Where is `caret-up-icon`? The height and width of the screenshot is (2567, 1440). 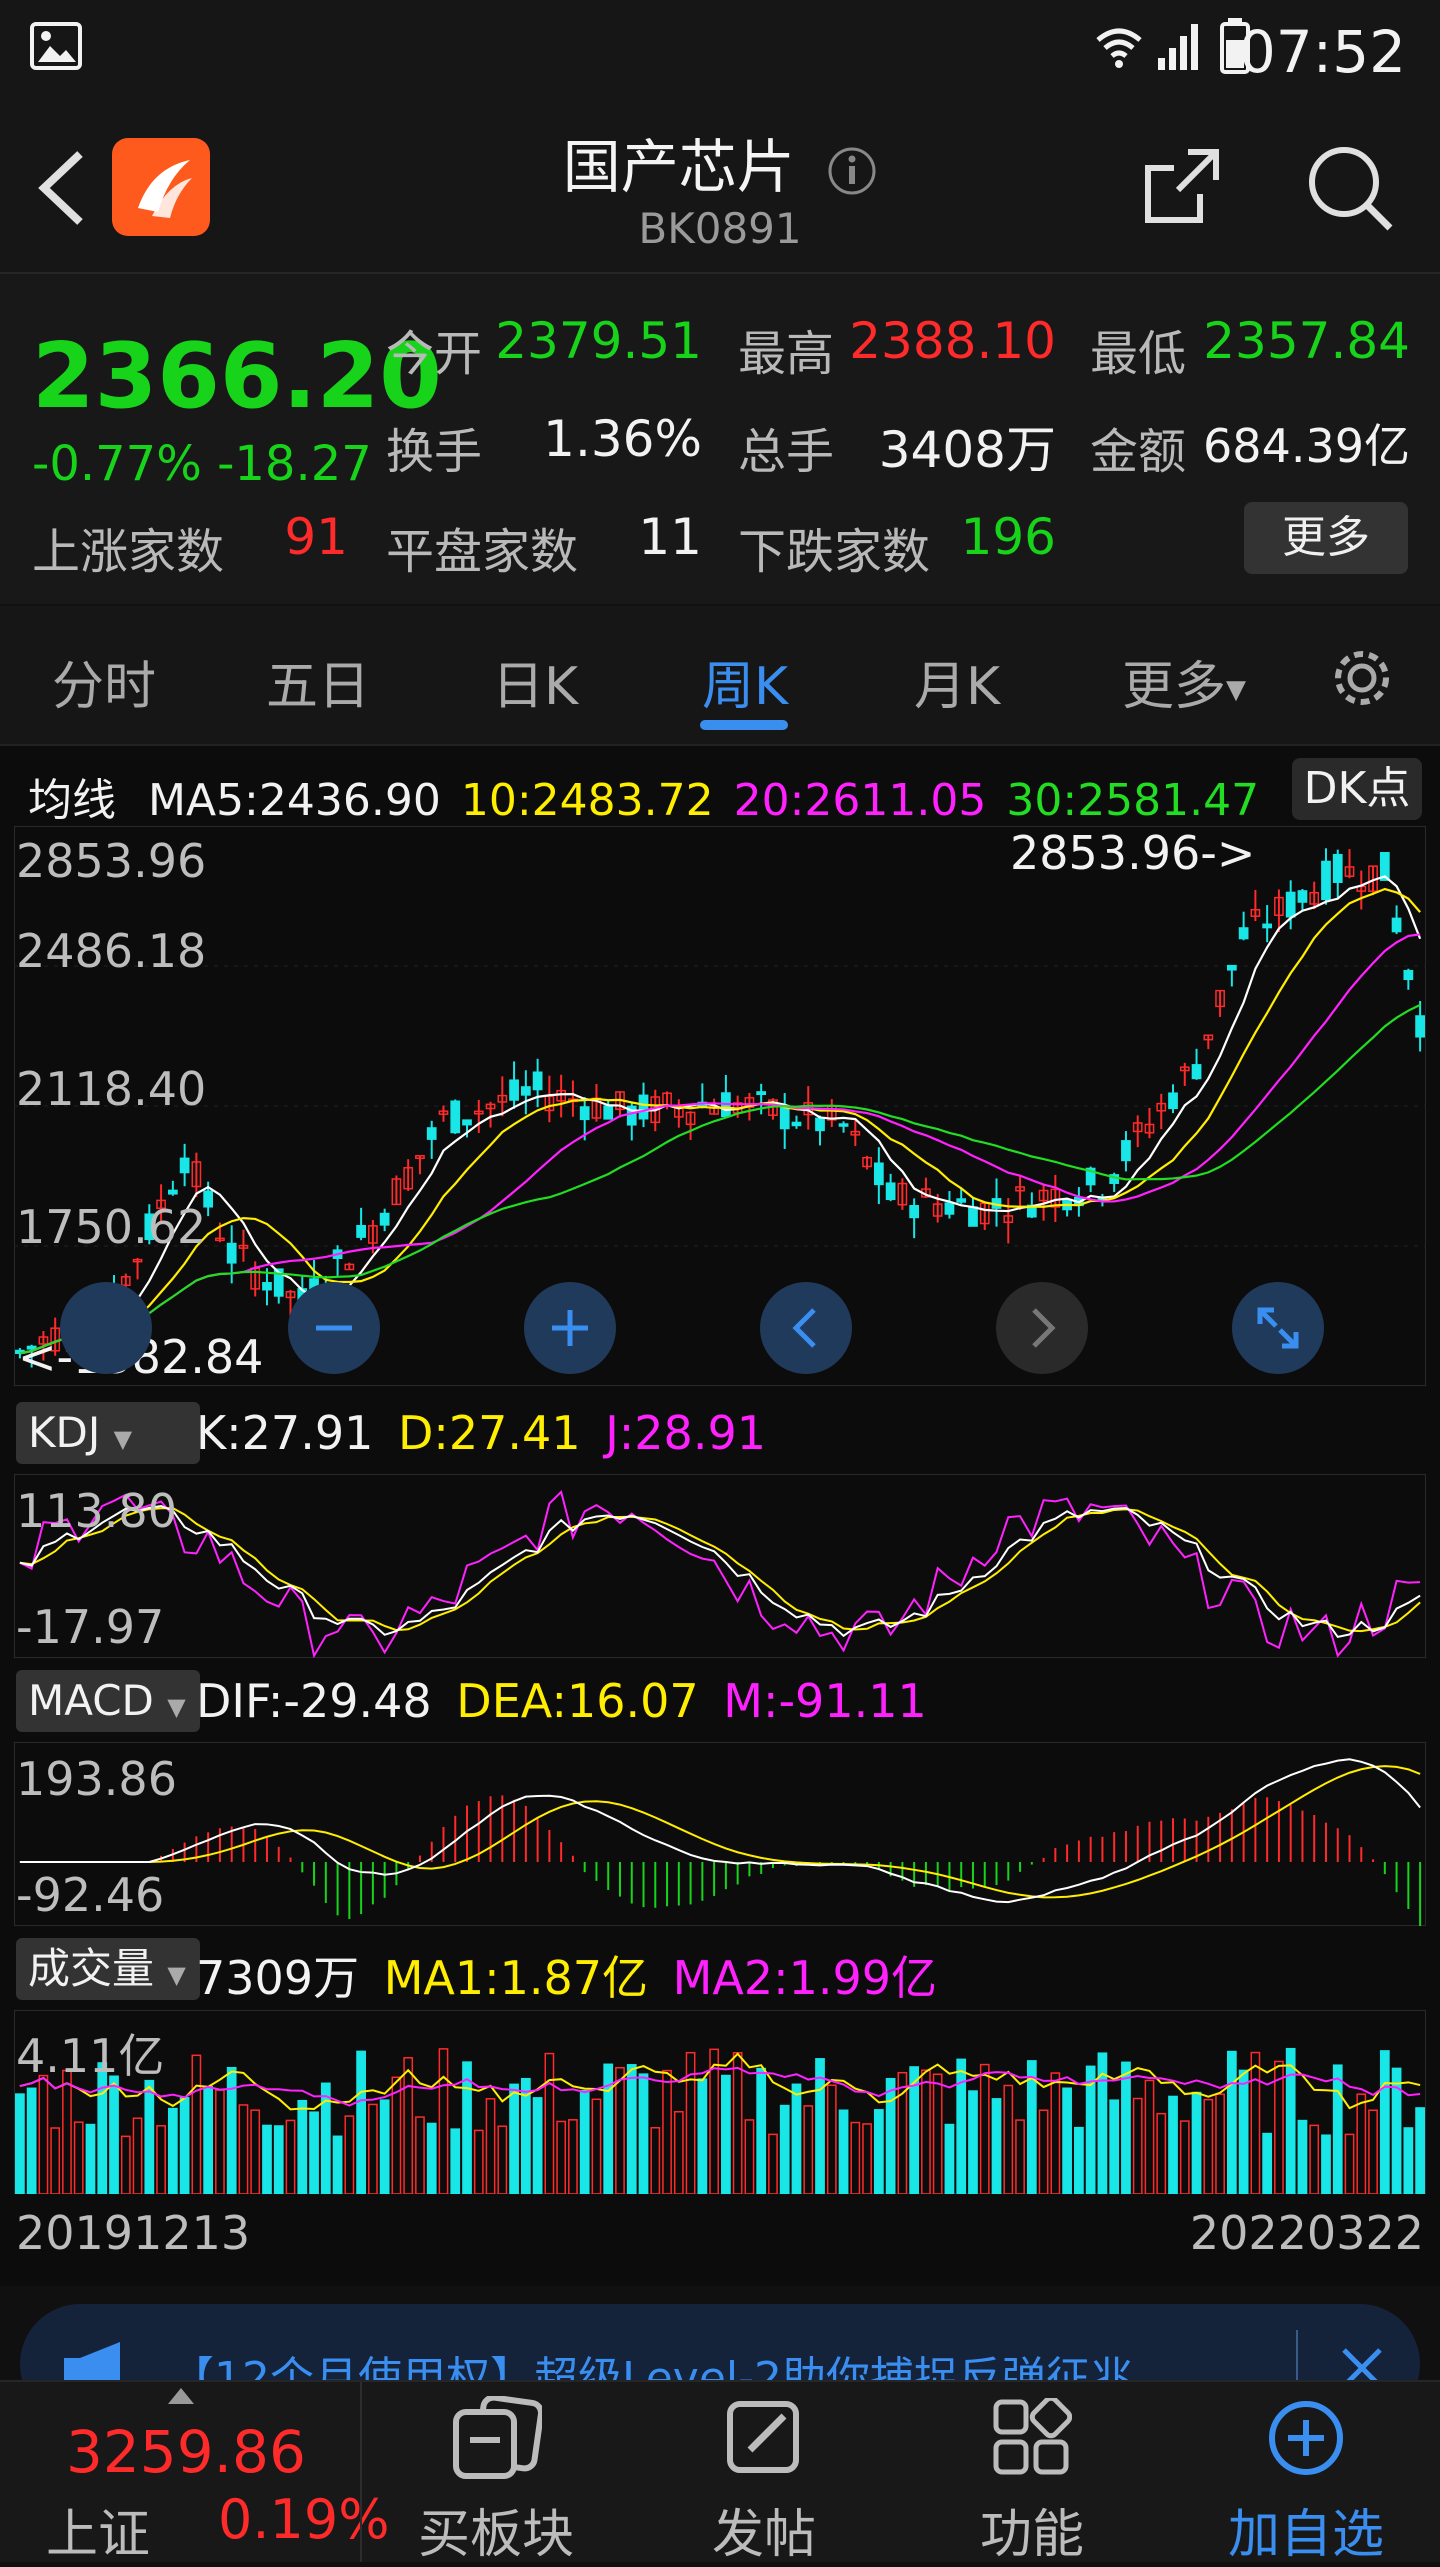 caret-up-icon is located at coordinates (181, 2396).